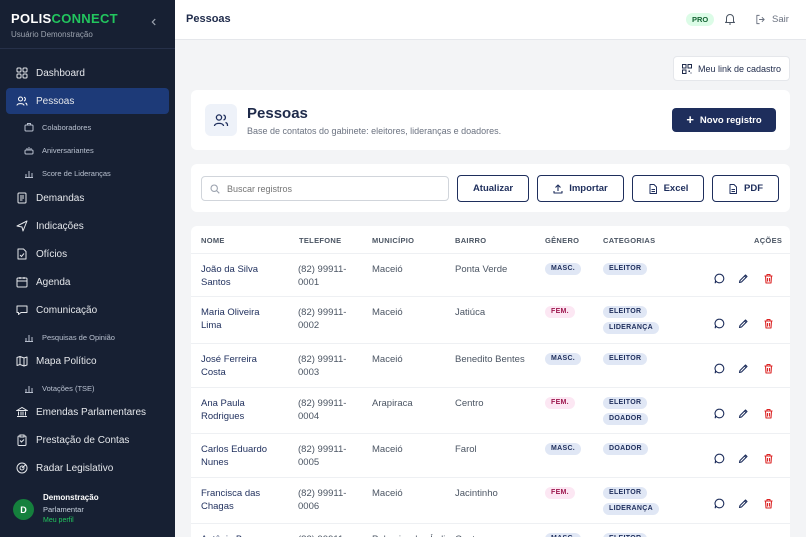  What do you see at coordinates (562, 240) in the screenshot?
I see `column-header-gender: GÊNERO` at bounding box center [562, 240].